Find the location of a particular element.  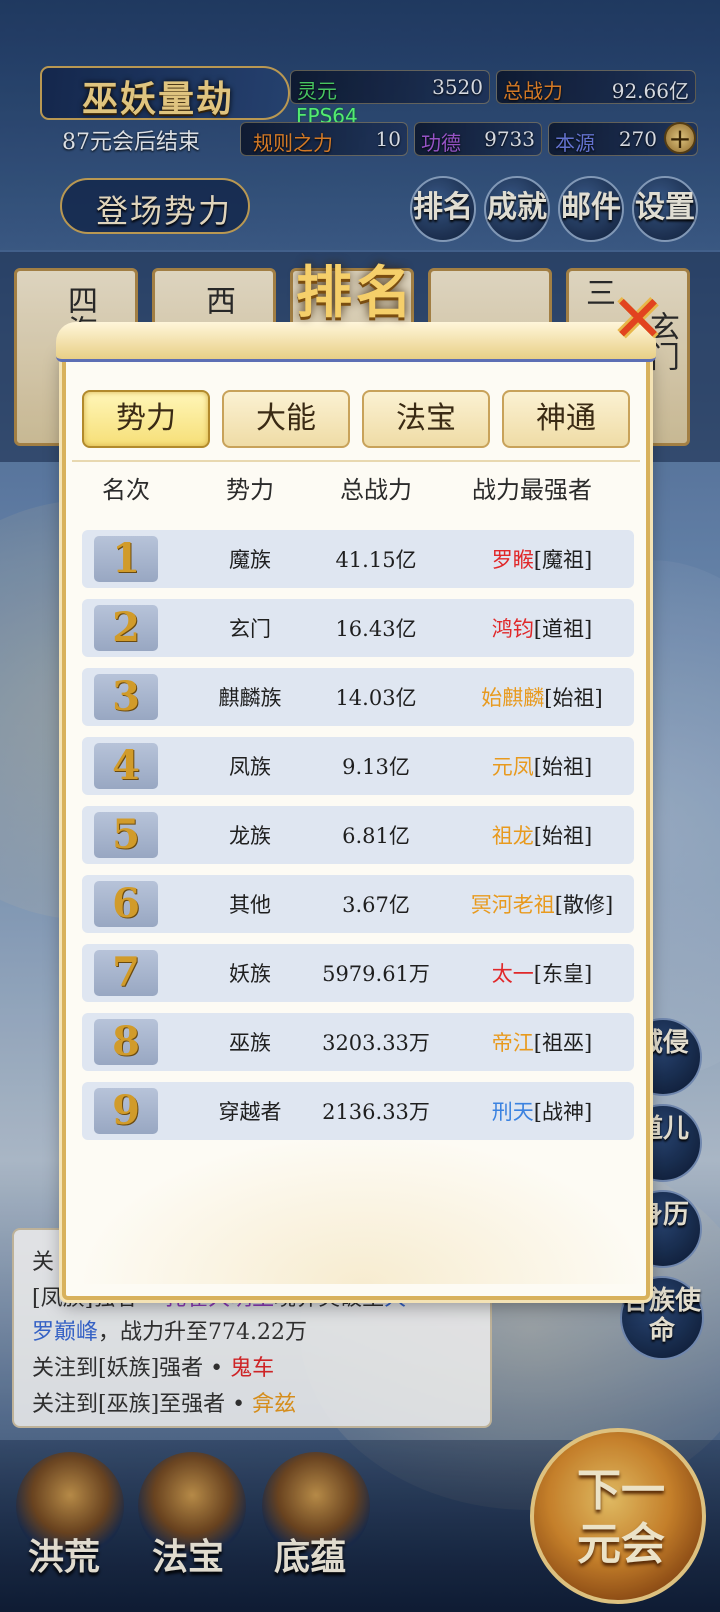

strongest-cell: 始麒麟[始祖] is located at coordinates (542, 697).